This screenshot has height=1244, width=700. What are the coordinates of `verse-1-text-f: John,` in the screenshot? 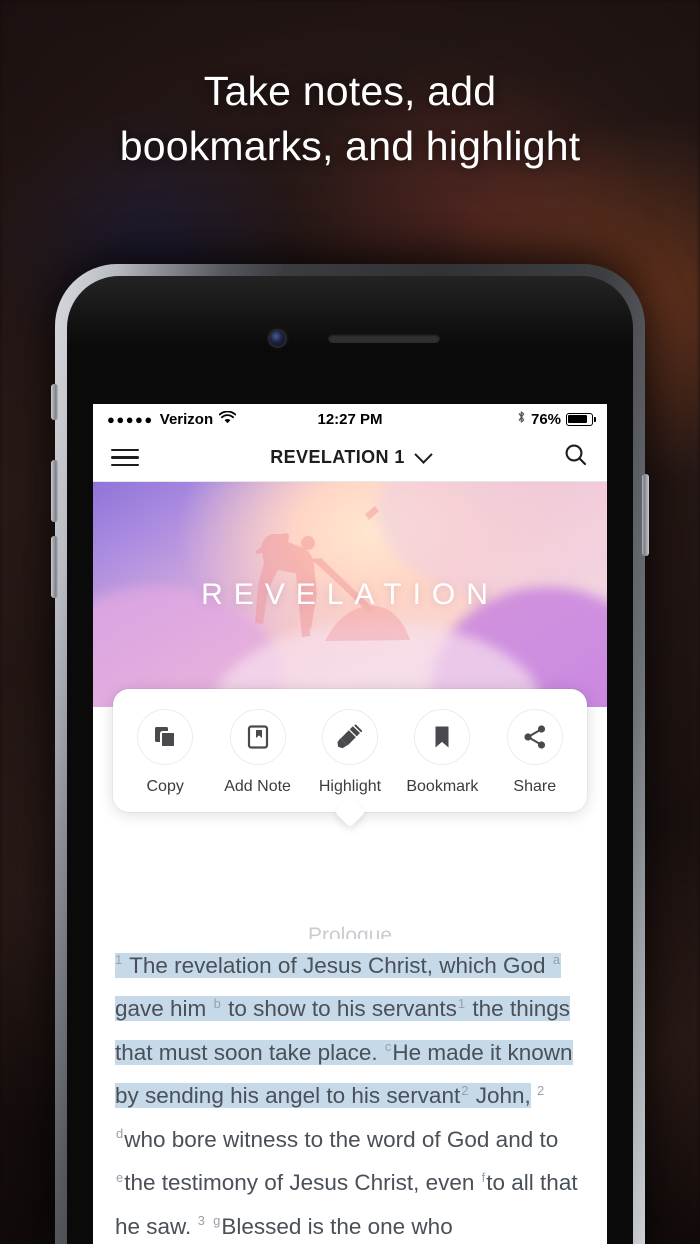 It's located at (503, 1095).